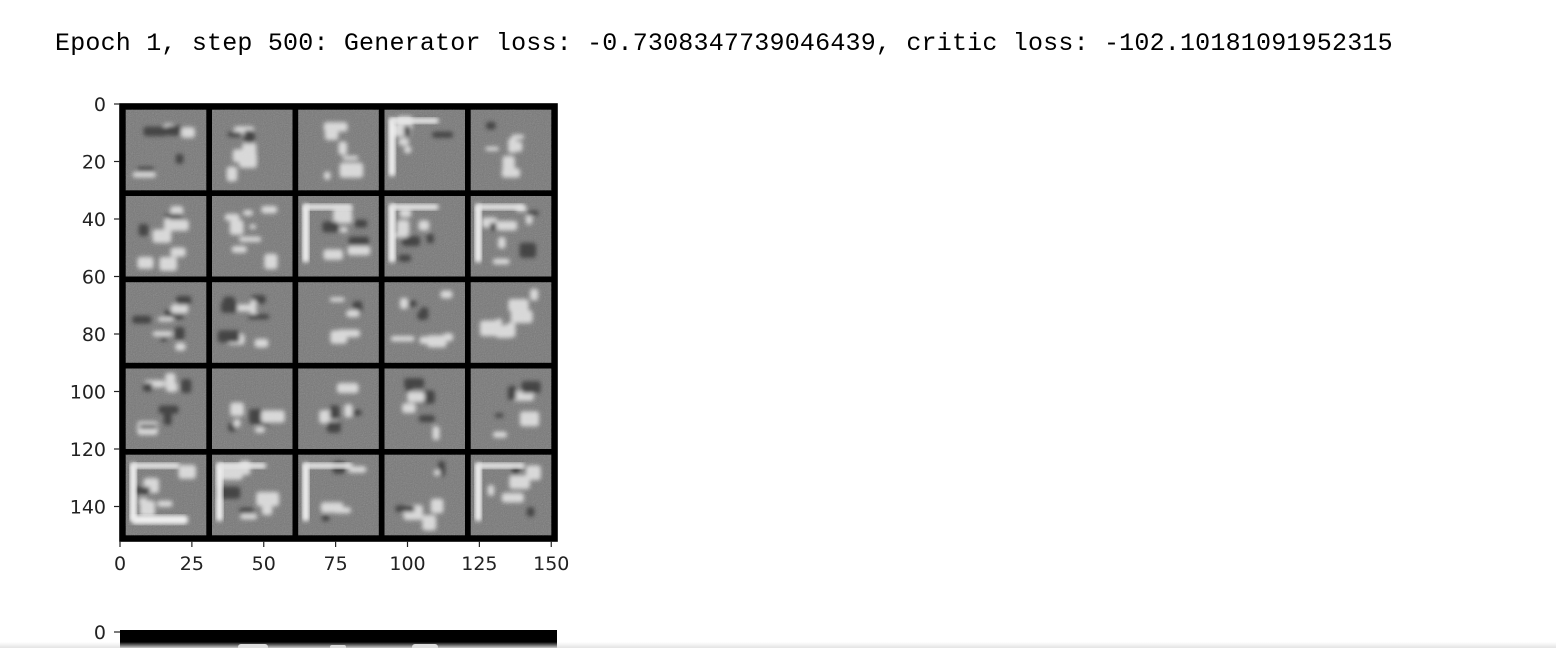  I want to click on y-tick-label: 140, so click(88, 508).